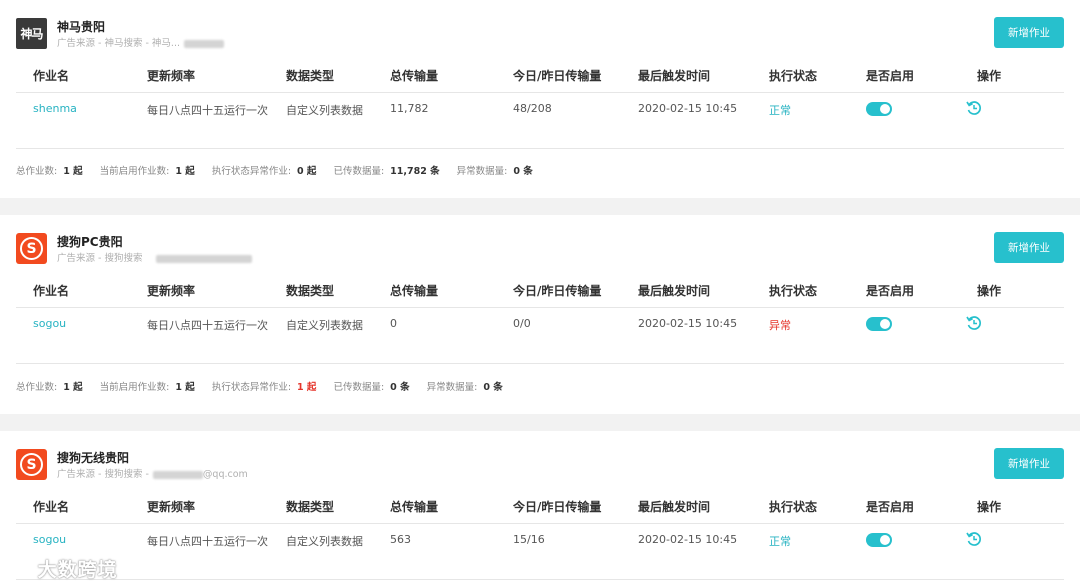 The image size is (1080, 587). I want to click on summary-transferred-value: 11,782 条, so click(415, 171).